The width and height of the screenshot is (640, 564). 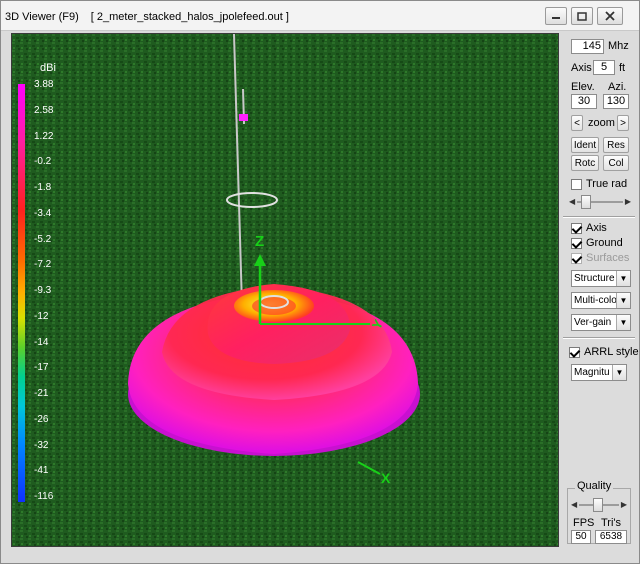 I want to click on scale-tick-label: -21, so click(x=41, y=393).